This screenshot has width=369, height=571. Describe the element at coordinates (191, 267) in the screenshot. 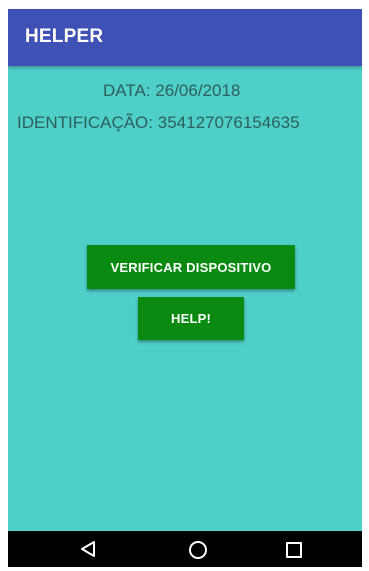

I see `verify-device-button: VERIFICAR DISPOSITIVO` at that location.